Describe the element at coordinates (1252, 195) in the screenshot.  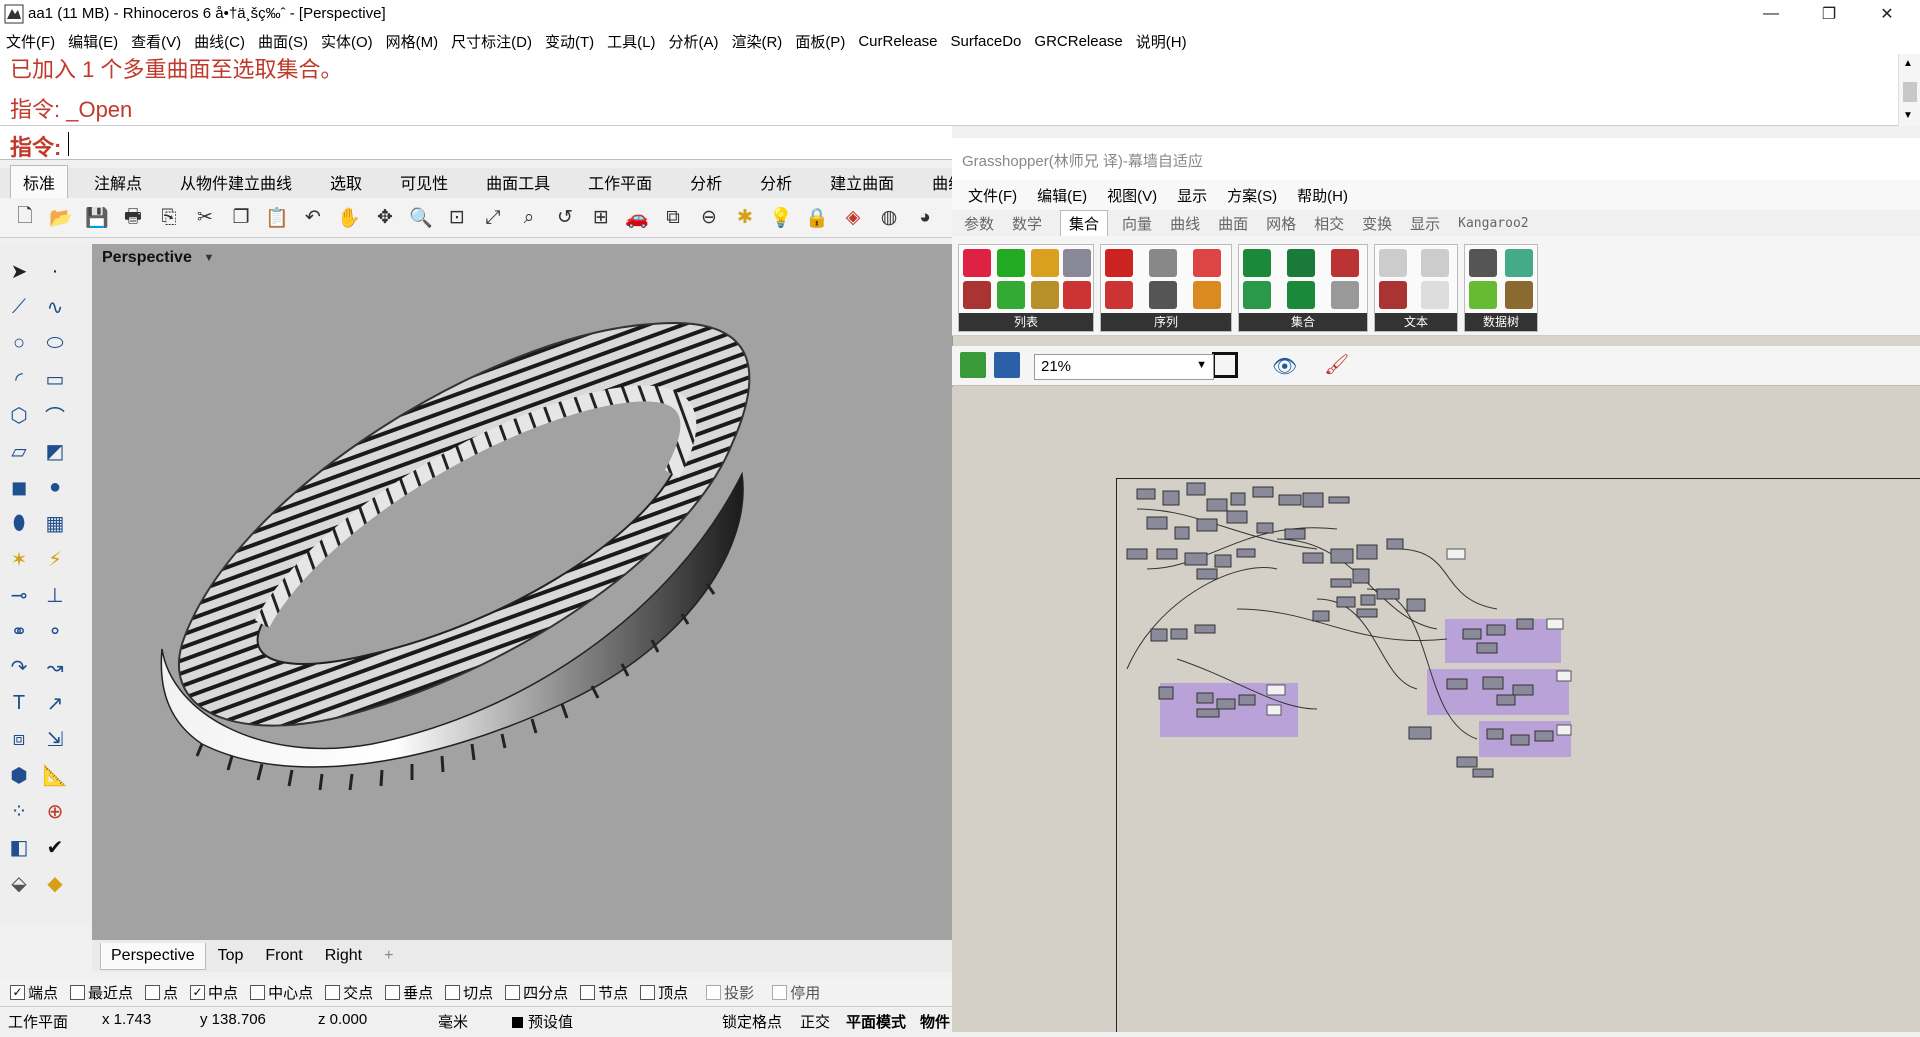
I see `gh-menu-solution: 方案(S)` at that location.